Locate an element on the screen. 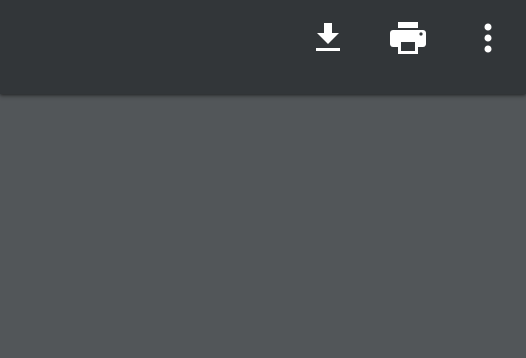 This screenshot has height=358, width=526. print-button is located at coordinates (408, 38).